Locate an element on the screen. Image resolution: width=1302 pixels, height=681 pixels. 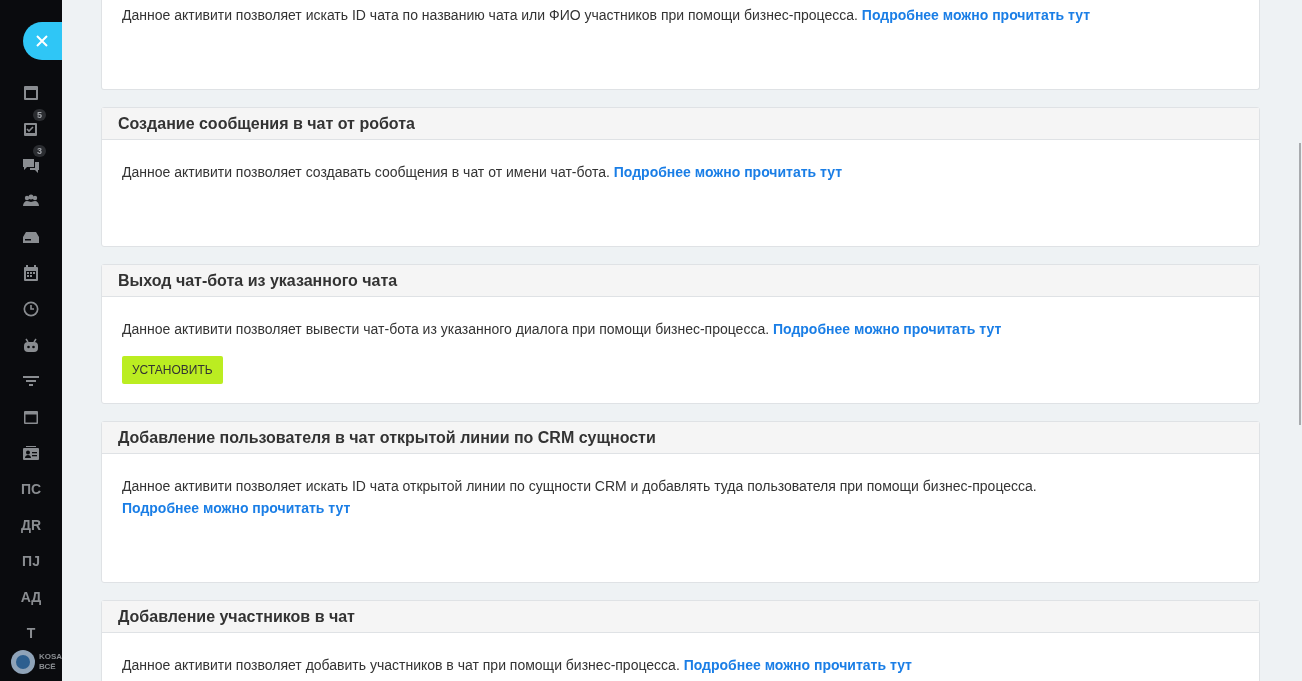
tasks-icon is located at coordinates (31, 129).